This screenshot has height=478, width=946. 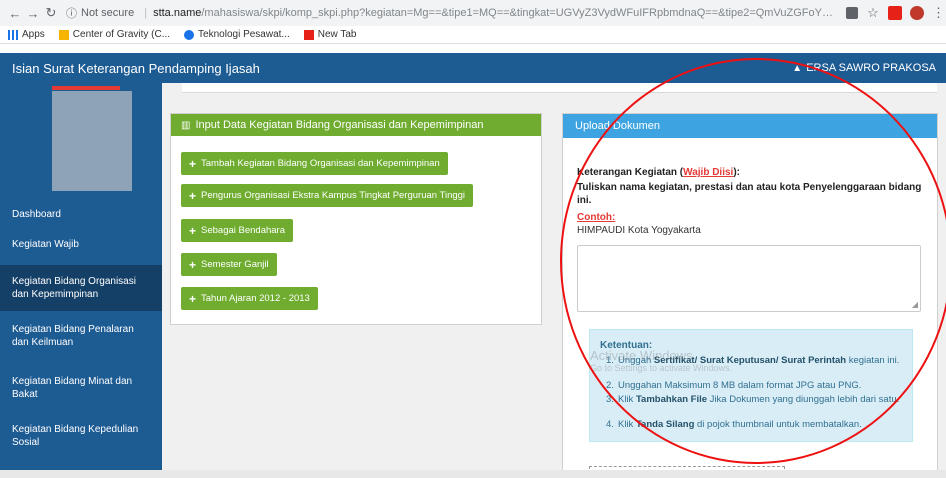 What do you see at coordinates (81, 244) in the screenshot?
I see `sidebar-item-kegiatan-wajib: Kegiatan Wajib` at bounding box center [81, 244].